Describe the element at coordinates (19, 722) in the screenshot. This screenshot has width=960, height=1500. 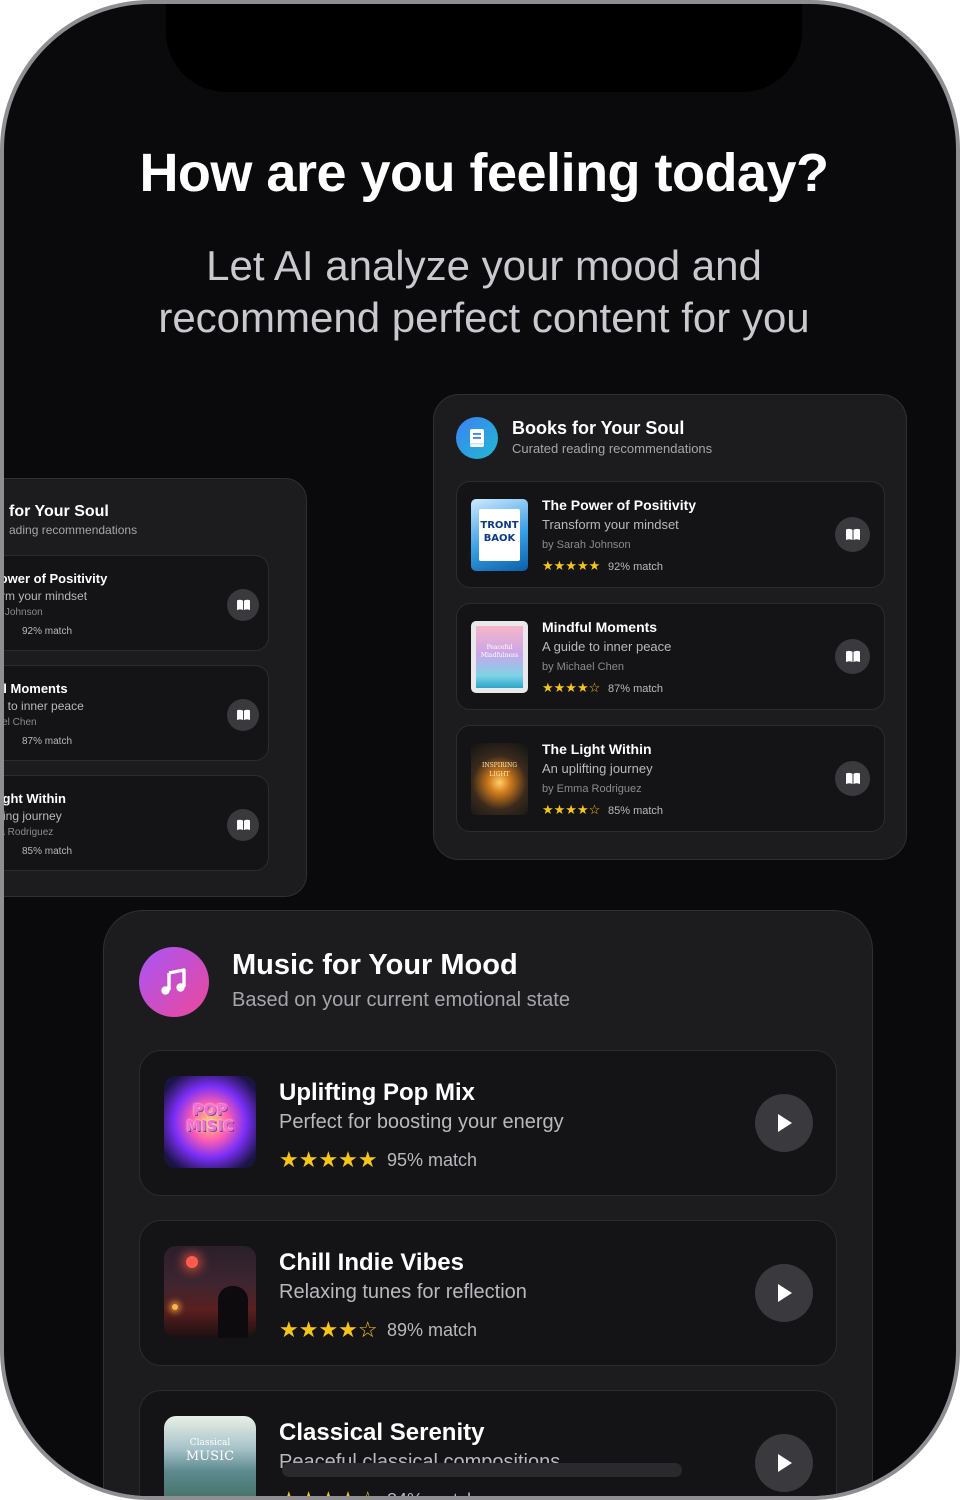
I see `book-author: hael Chen` at that location.